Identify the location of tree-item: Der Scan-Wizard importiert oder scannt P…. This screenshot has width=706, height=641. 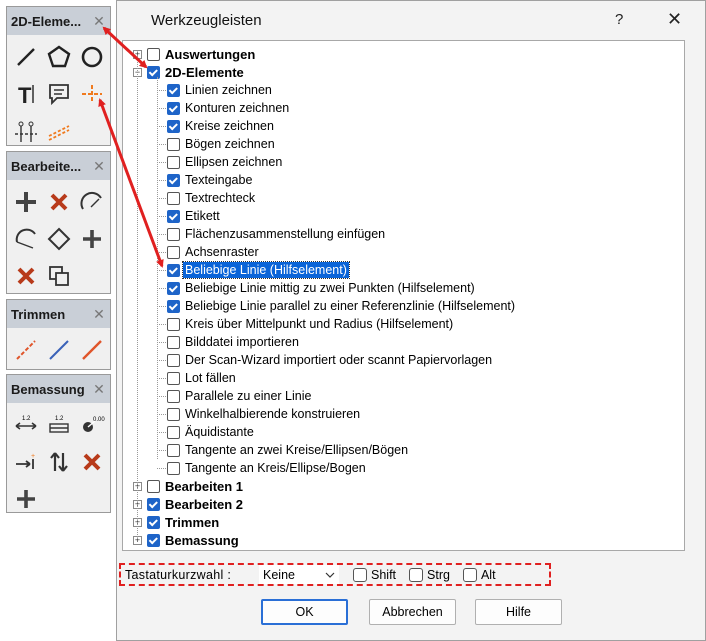
(330, 360).